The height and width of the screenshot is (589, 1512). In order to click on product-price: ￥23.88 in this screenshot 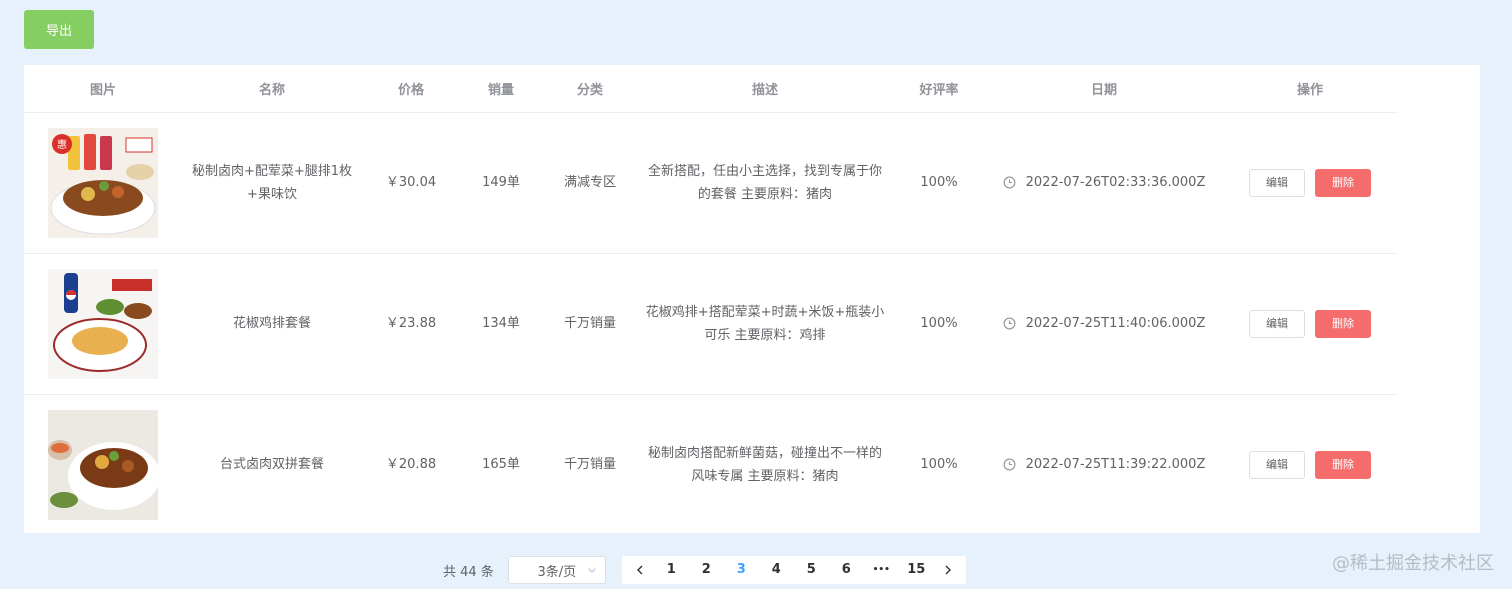, I will do `click(411, 324)`.